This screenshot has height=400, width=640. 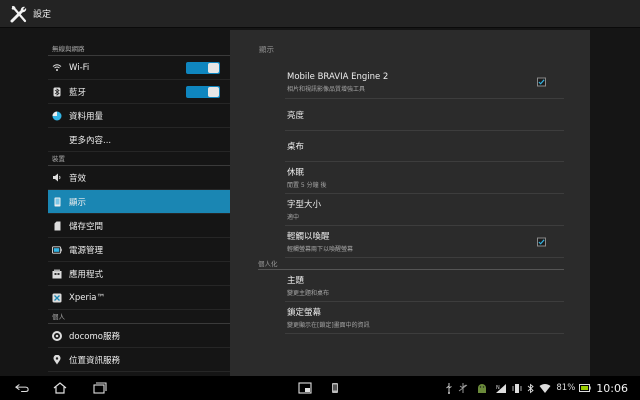 I want to click on sidebar-item-label: 顯示, so click(x=78, y=202).